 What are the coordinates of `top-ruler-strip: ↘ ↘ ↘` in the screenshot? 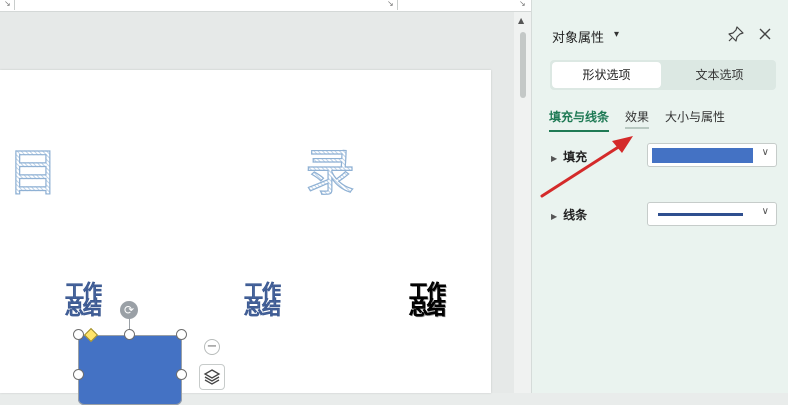 It's located at (265, 6).